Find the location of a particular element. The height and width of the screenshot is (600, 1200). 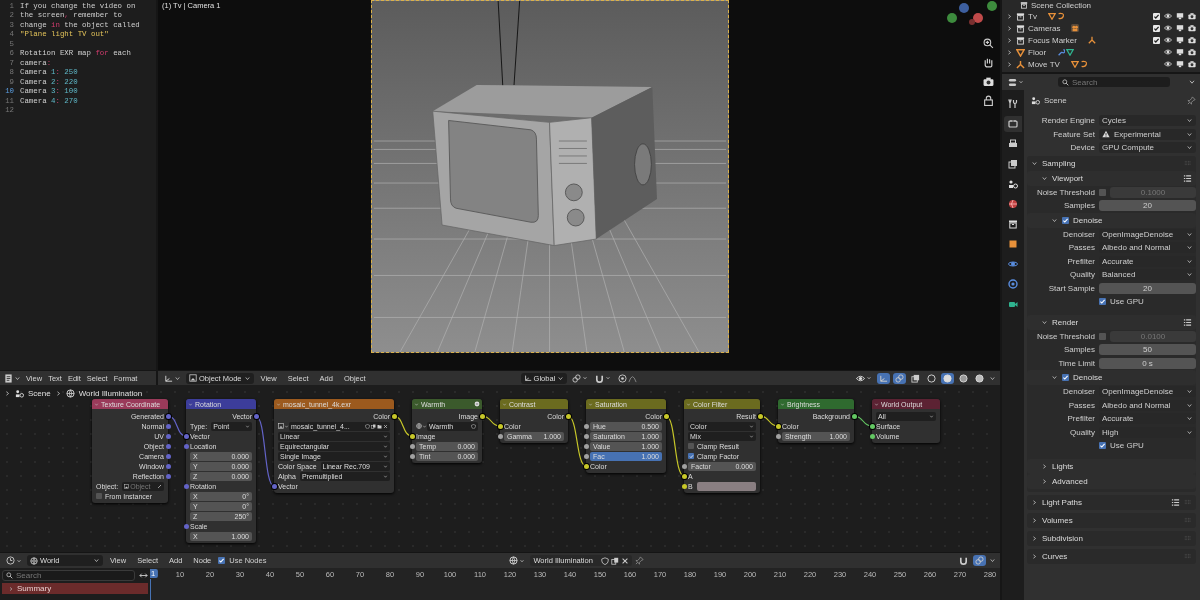

panel-header: Light Paths is located at coordinates (1111, 502).